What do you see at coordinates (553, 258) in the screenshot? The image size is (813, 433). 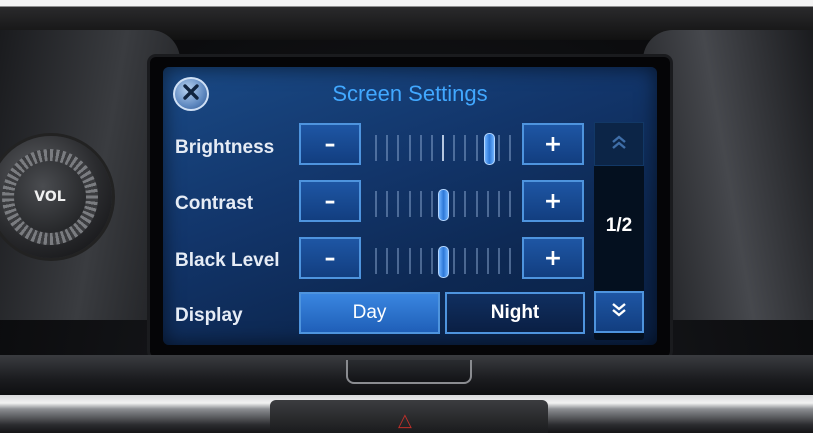 I see `black-level-increase-button: +` at bounding box center [553, 258].